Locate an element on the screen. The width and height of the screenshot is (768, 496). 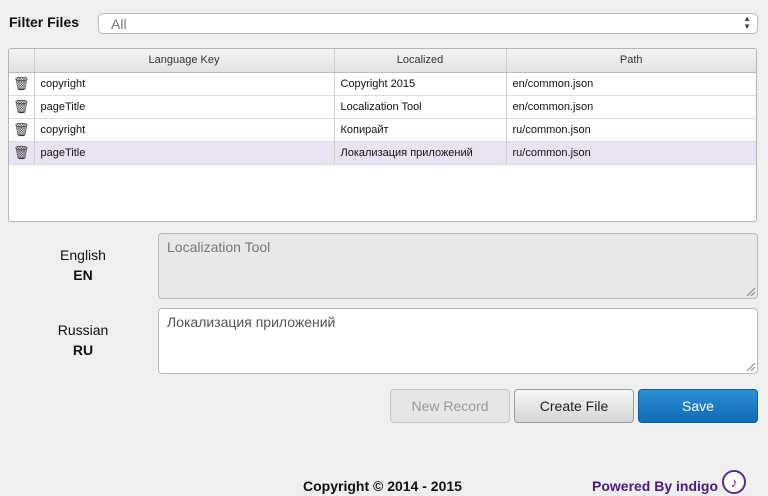
row-localized: Copyright 2015 is located at coordinates (420, 84).